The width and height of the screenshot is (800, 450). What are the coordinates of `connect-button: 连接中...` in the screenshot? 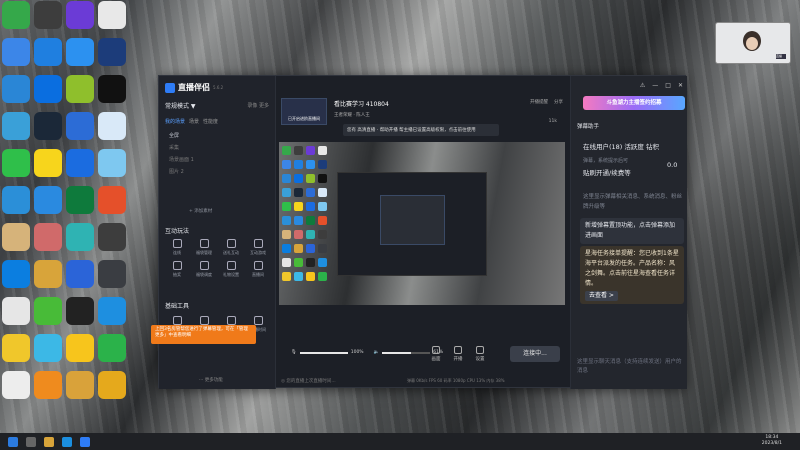 It's located at (535, 354).